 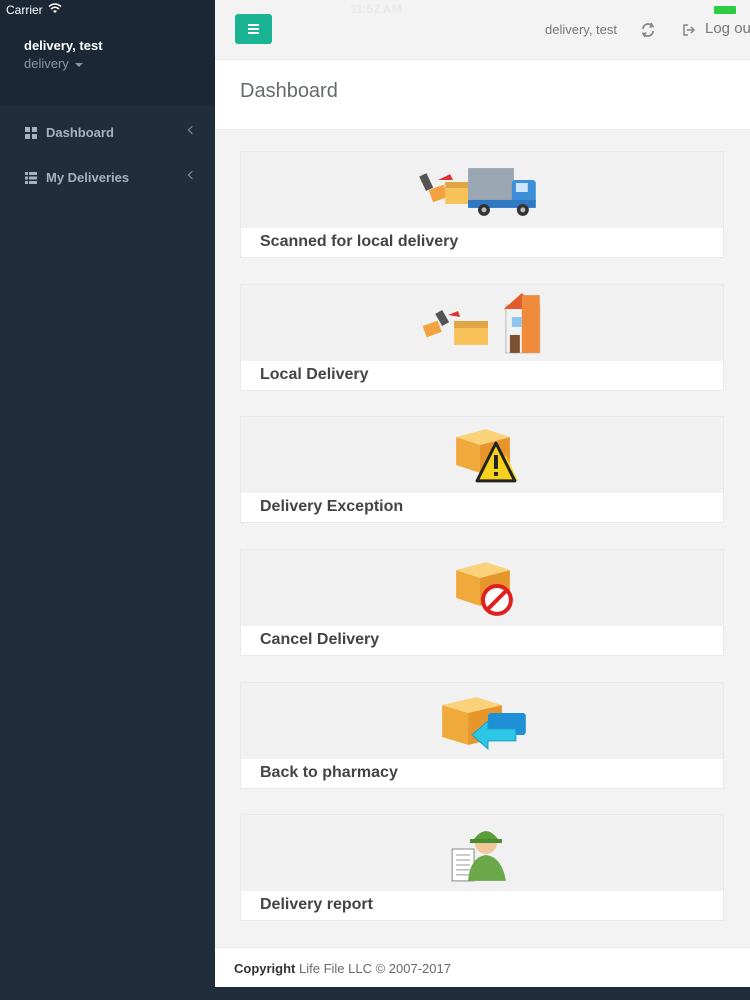 What do you see at coordinates (31, 177) in the screenshot?
I see `list-icon` at bounding box center [31, 177].